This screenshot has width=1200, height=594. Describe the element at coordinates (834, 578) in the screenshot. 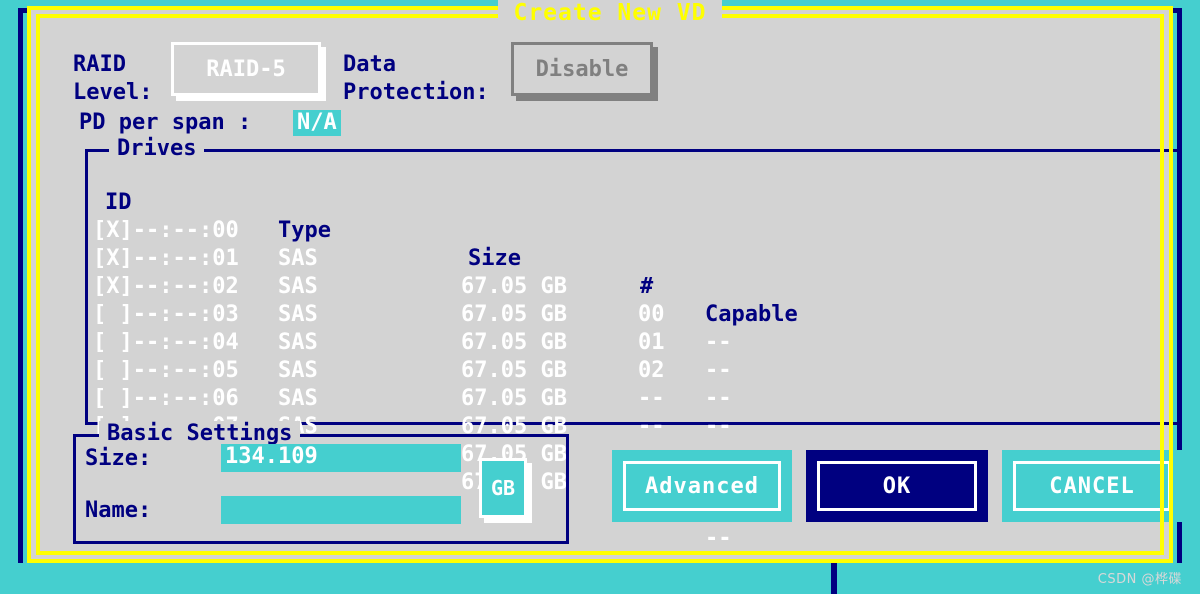

I see `status-strip-divider` at that location.